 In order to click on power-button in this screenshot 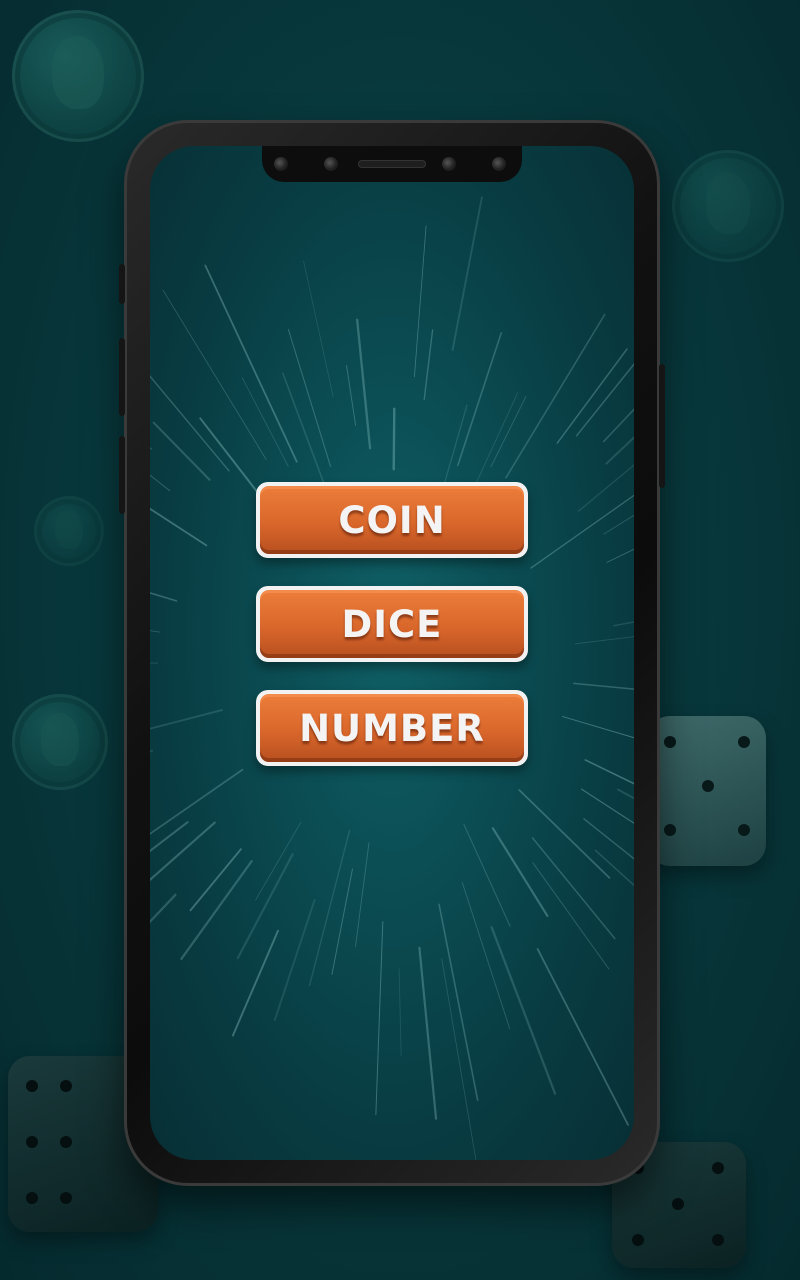, I will do `click(662, 426)`.